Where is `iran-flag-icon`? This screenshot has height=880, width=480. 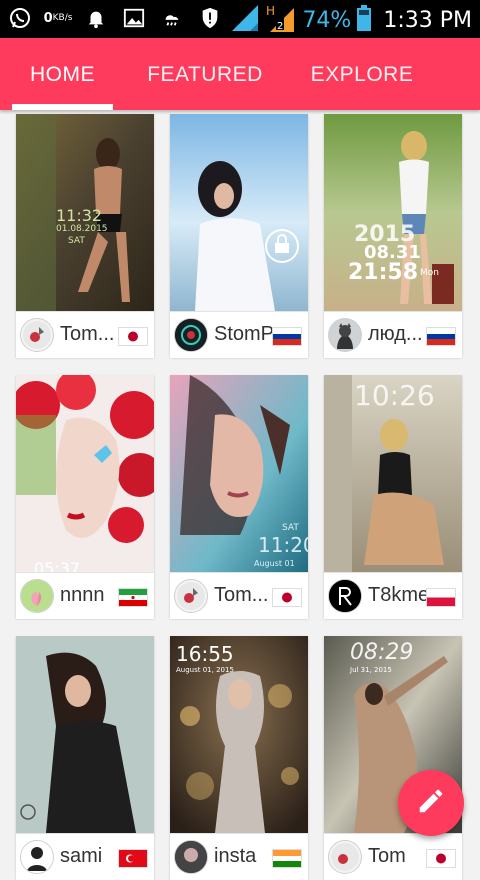
iran-flag-icon is located at coordinates (133, 597).